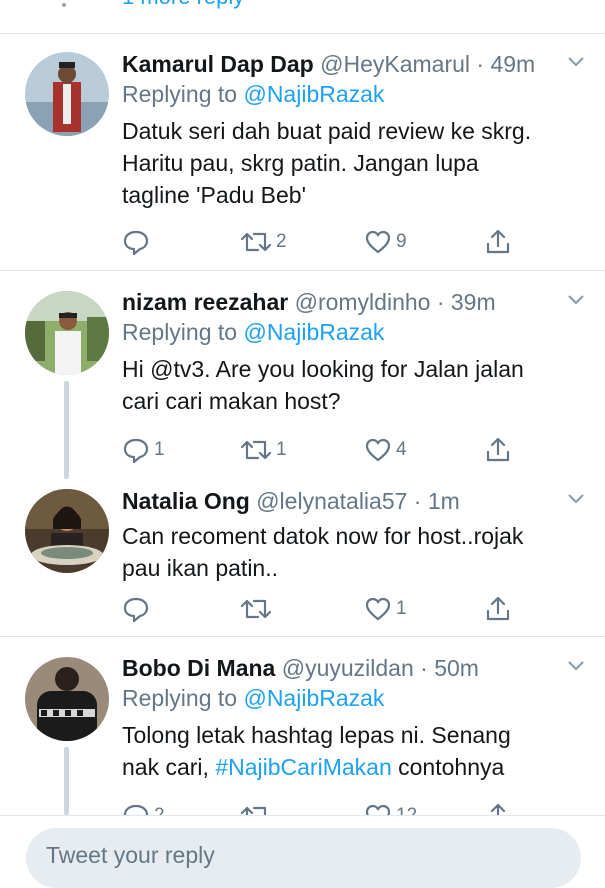  Describe the element at coordinates (159, 810) in the screenshot. I see `reply-count: 2` at that location.